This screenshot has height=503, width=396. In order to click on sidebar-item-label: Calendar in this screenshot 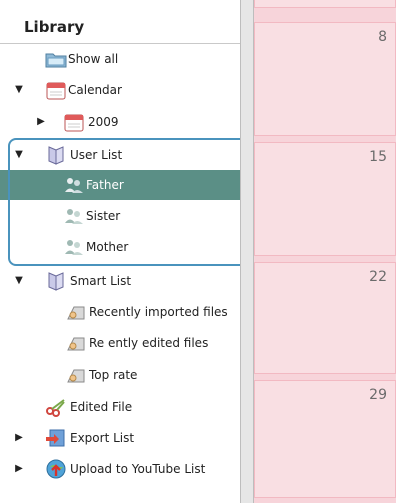, I will do `click(95, 90)`.